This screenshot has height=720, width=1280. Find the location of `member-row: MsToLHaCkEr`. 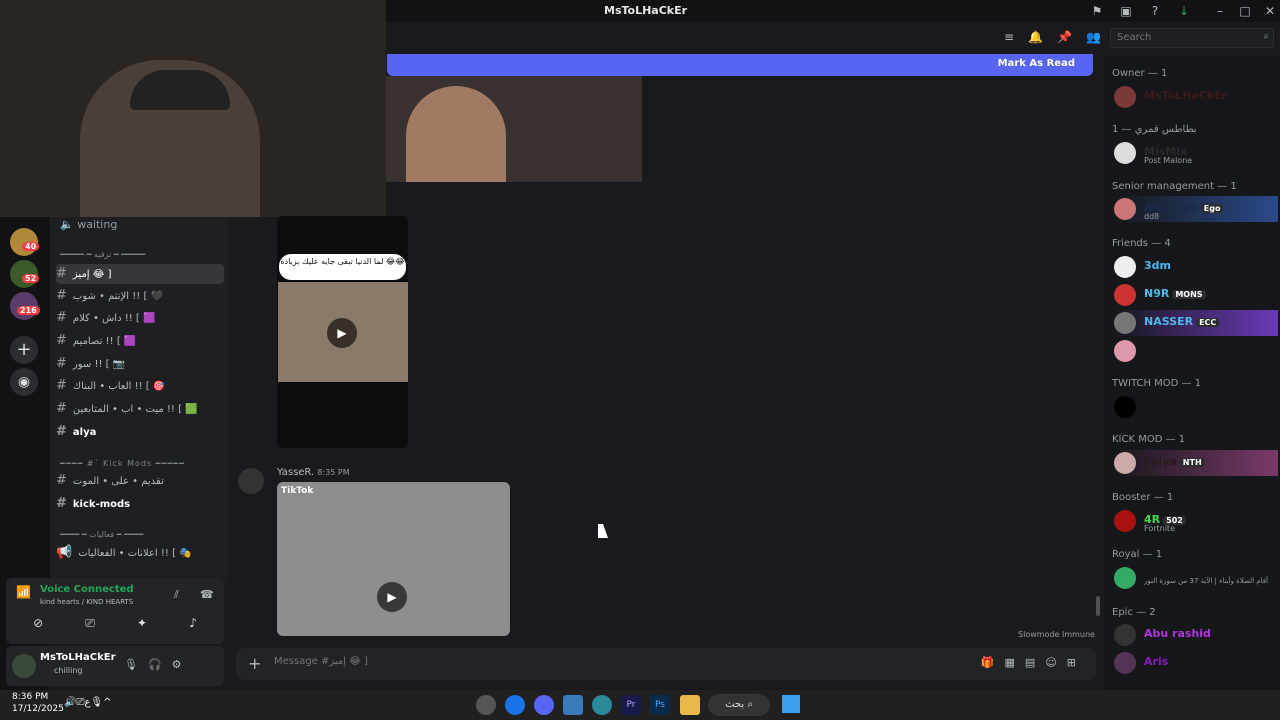

member-row: MsToLHaCkEr is located at coordinates (1195, 97).